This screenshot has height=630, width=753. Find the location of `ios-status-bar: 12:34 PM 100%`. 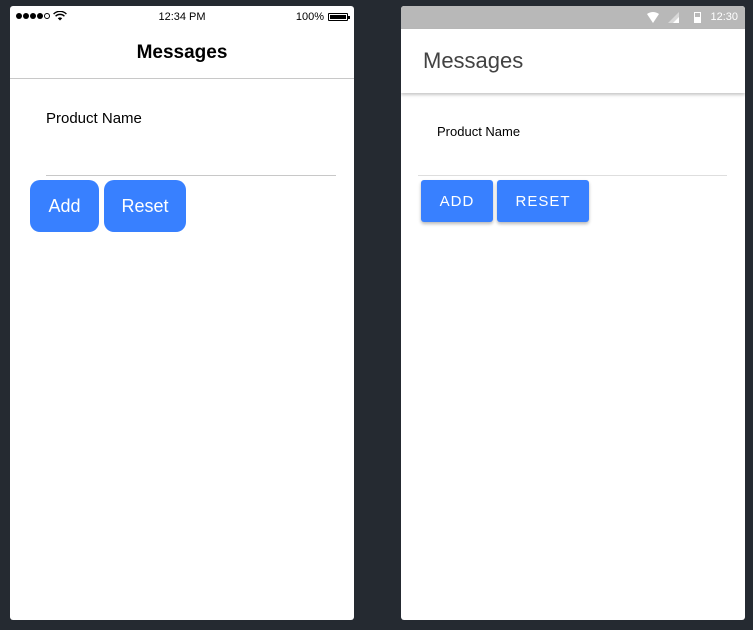

ios-status-bar: 12:34 PM 100% is located at coordinates (182, 17).